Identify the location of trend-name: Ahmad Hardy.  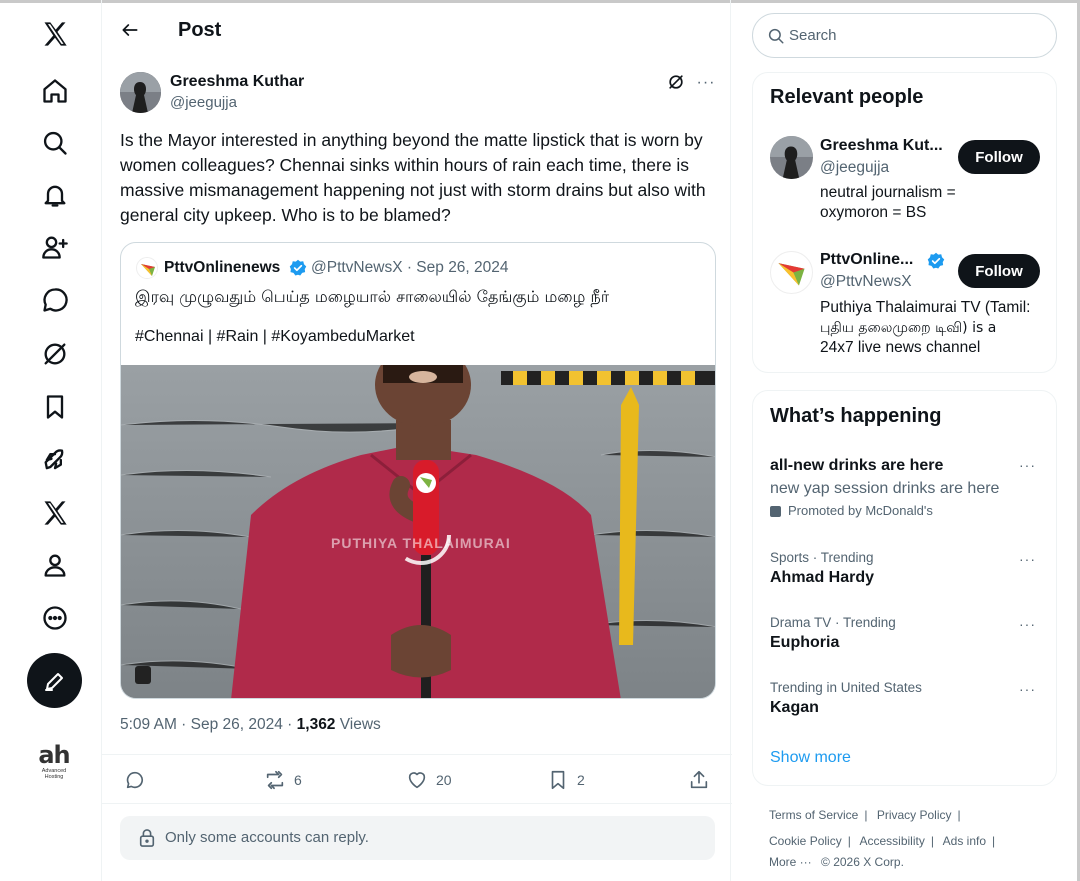
(822, 577).